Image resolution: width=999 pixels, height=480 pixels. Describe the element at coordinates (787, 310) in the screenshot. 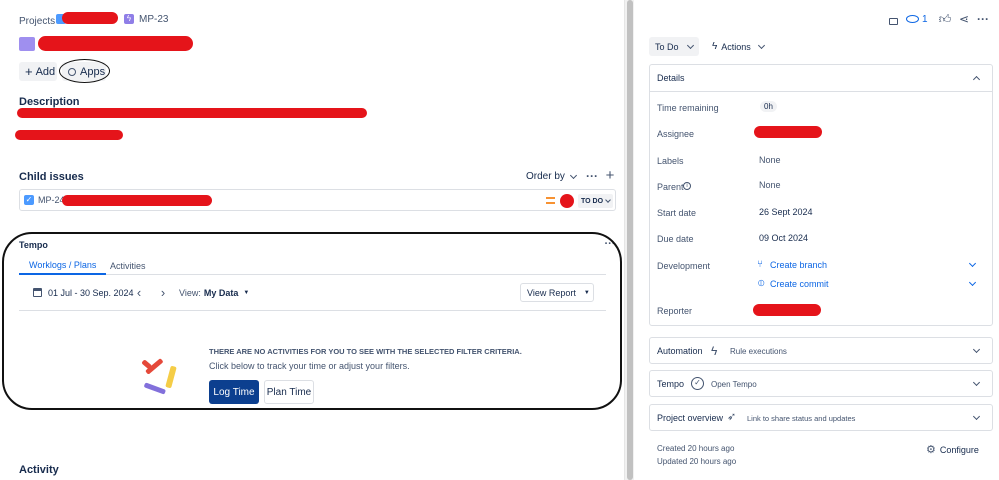

I see `reporter-redaction` at that location.